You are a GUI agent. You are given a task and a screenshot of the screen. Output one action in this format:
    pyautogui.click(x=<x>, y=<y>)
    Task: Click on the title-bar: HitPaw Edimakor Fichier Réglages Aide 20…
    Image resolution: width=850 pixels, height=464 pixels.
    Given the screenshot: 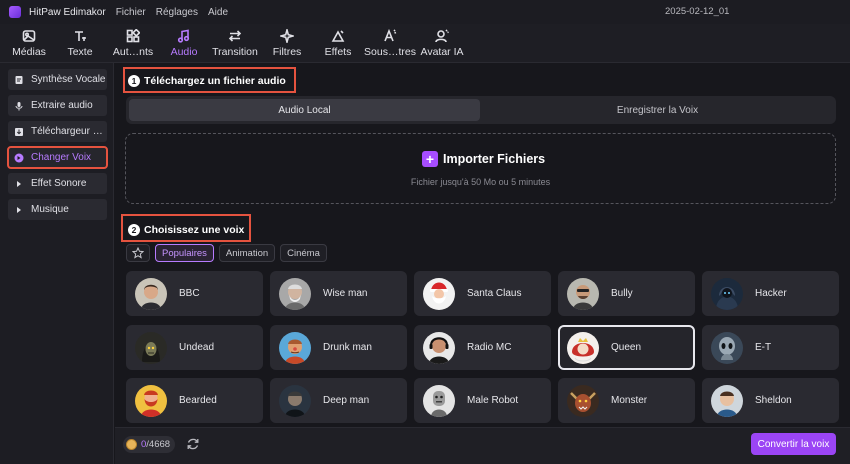 What is the action you would take?
    pyautogui.click(x=425, y=12)
    